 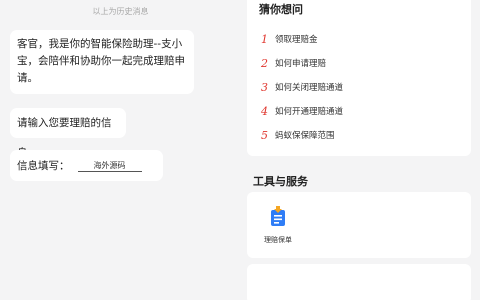 What do you see at coordinates (278, 240) in the screenshot?
I see `tool-label: 理赔保单` at bounding box center [278, 240].